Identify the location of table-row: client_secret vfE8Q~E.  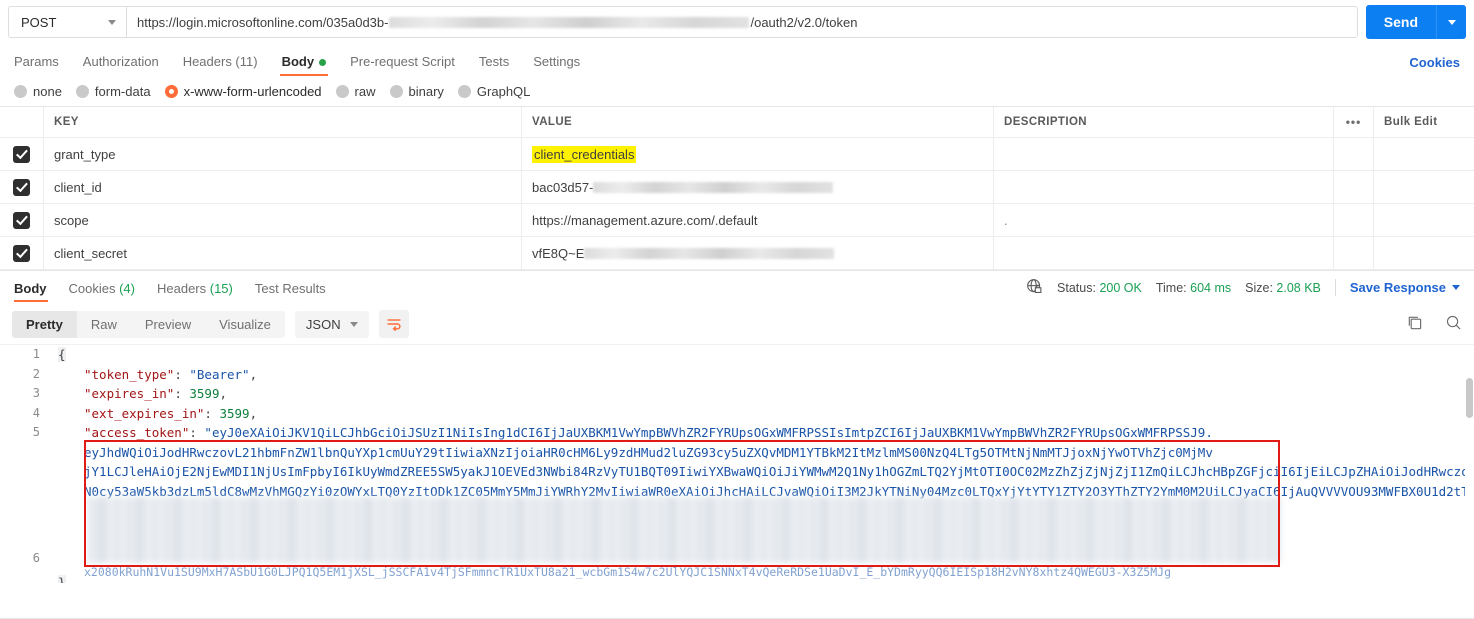
(737, 253).